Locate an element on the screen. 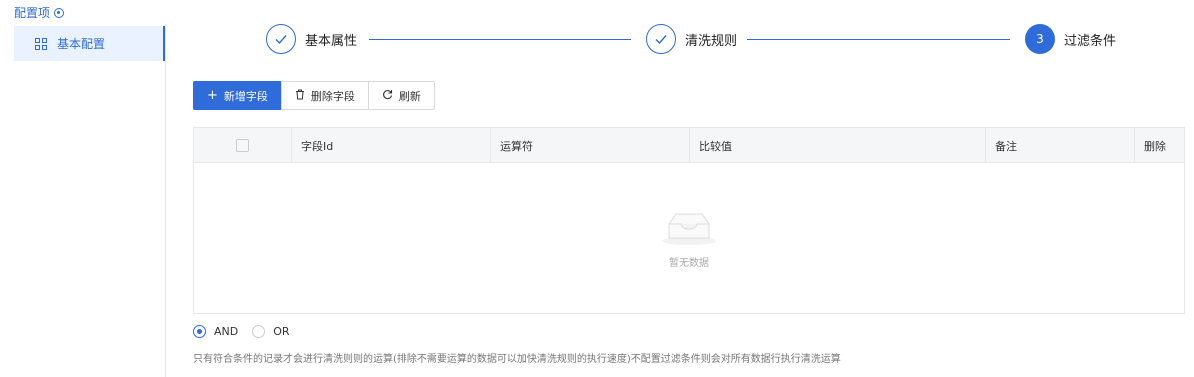 This screenshot has width=1194, height=377. select-all-cell is located at coordinates (242, 145).